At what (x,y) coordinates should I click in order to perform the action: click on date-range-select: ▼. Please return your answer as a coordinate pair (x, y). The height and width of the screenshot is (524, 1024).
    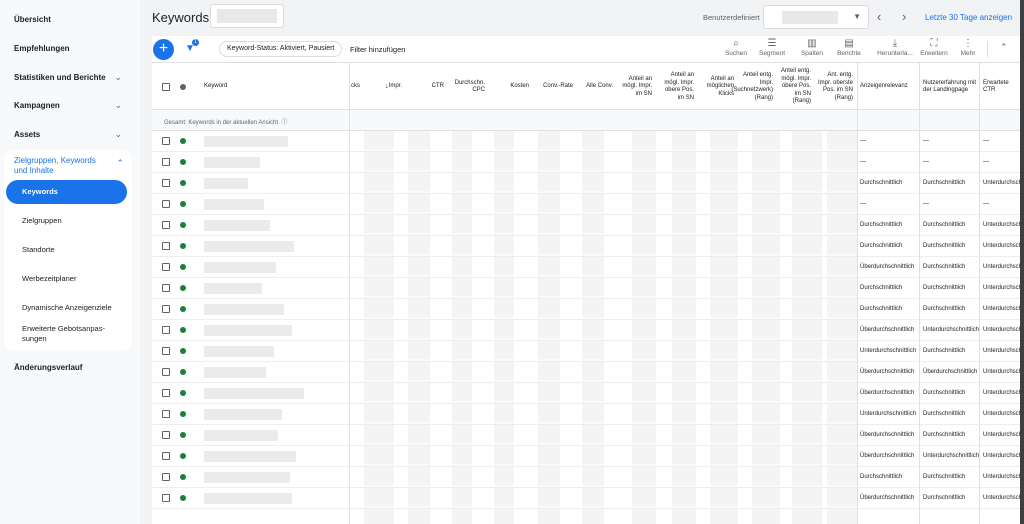
    Looking at the image, I should click on (816, 17).